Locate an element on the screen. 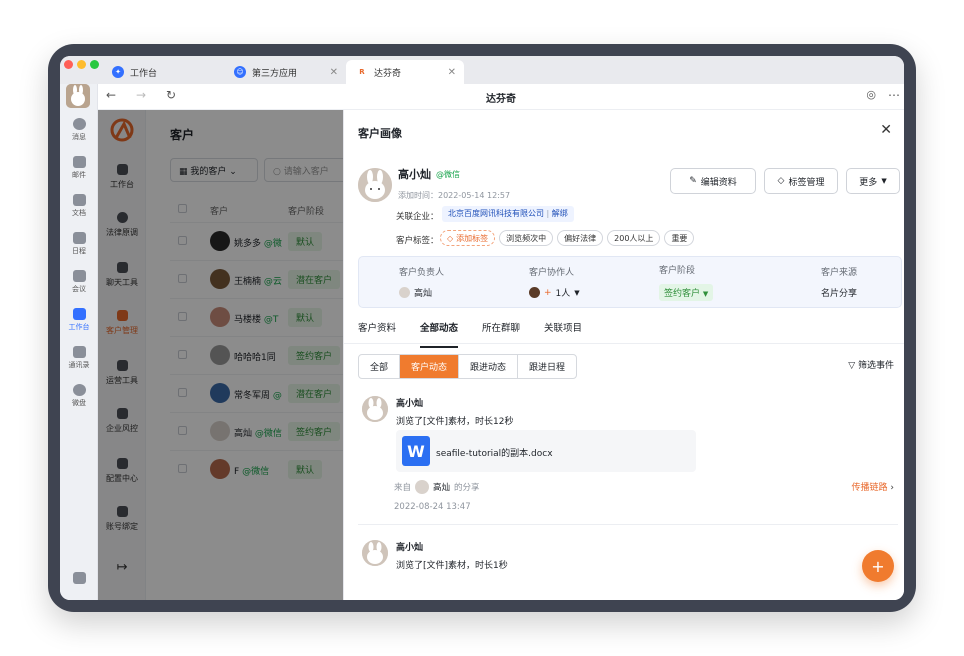  source-value: 名片分享 is located at coordinates (839, 294).